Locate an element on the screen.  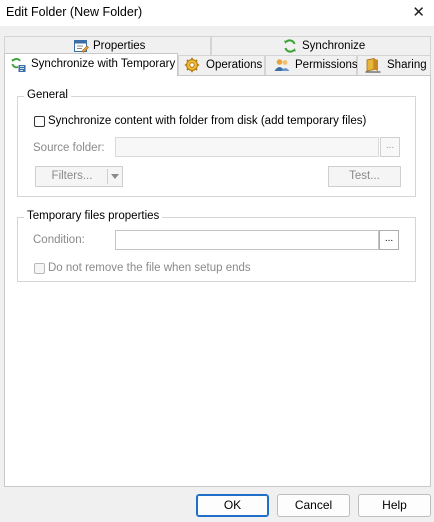
cancel-button: Cancel is located at coordinates (313, 505).